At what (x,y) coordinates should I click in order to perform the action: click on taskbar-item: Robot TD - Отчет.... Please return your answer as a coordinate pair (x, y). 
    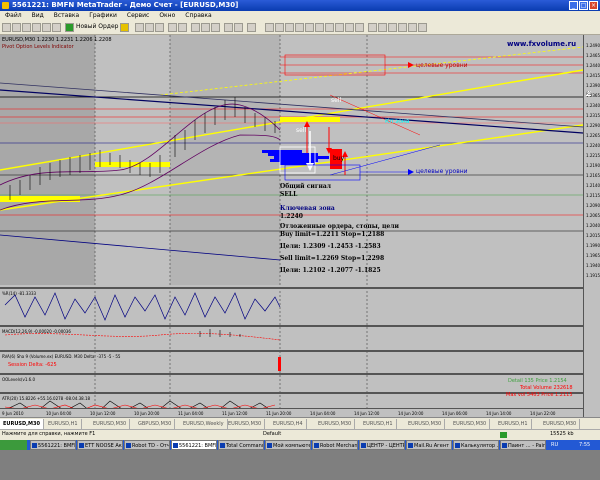
    Looking at the image, I should click on (147, 445).